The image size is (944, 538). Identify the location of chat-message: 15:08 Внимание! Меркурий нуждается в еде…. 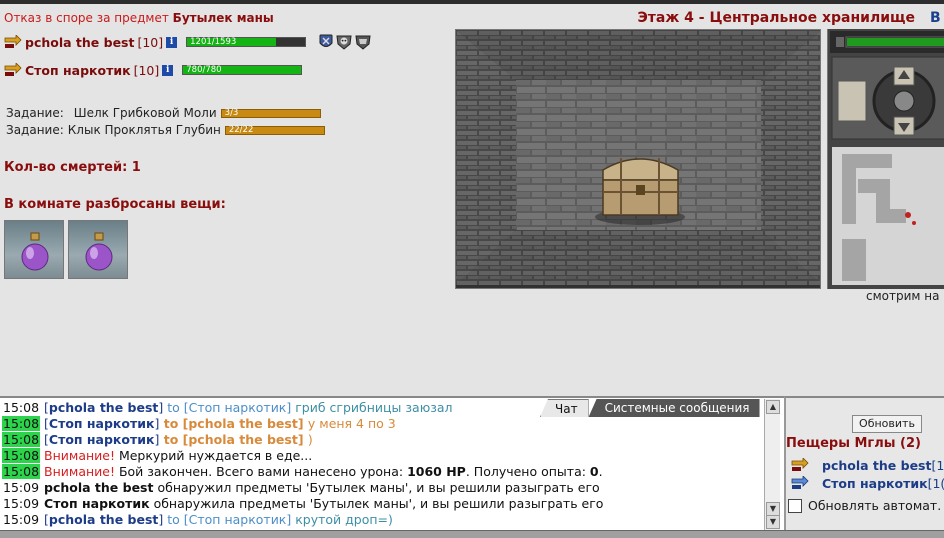
(157, 456).